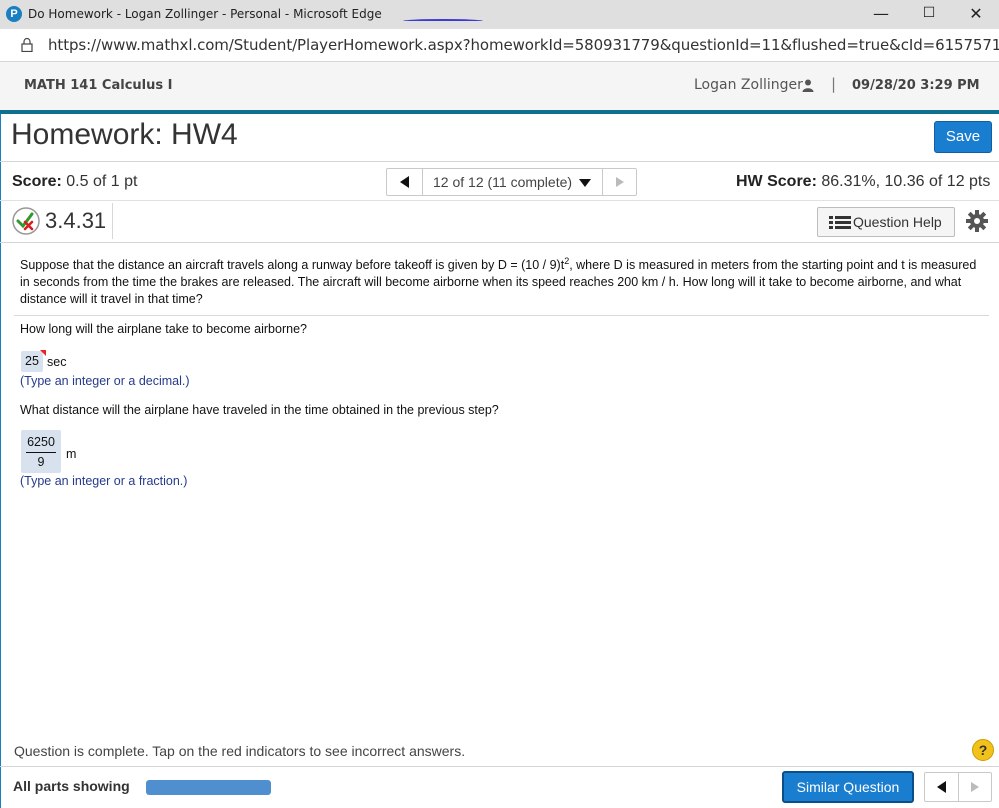  What do you see at coordinates (98, 85) in the screenshot?
I see `course-name: MATH 141 Calculus I` at bounding box center [98, 85].